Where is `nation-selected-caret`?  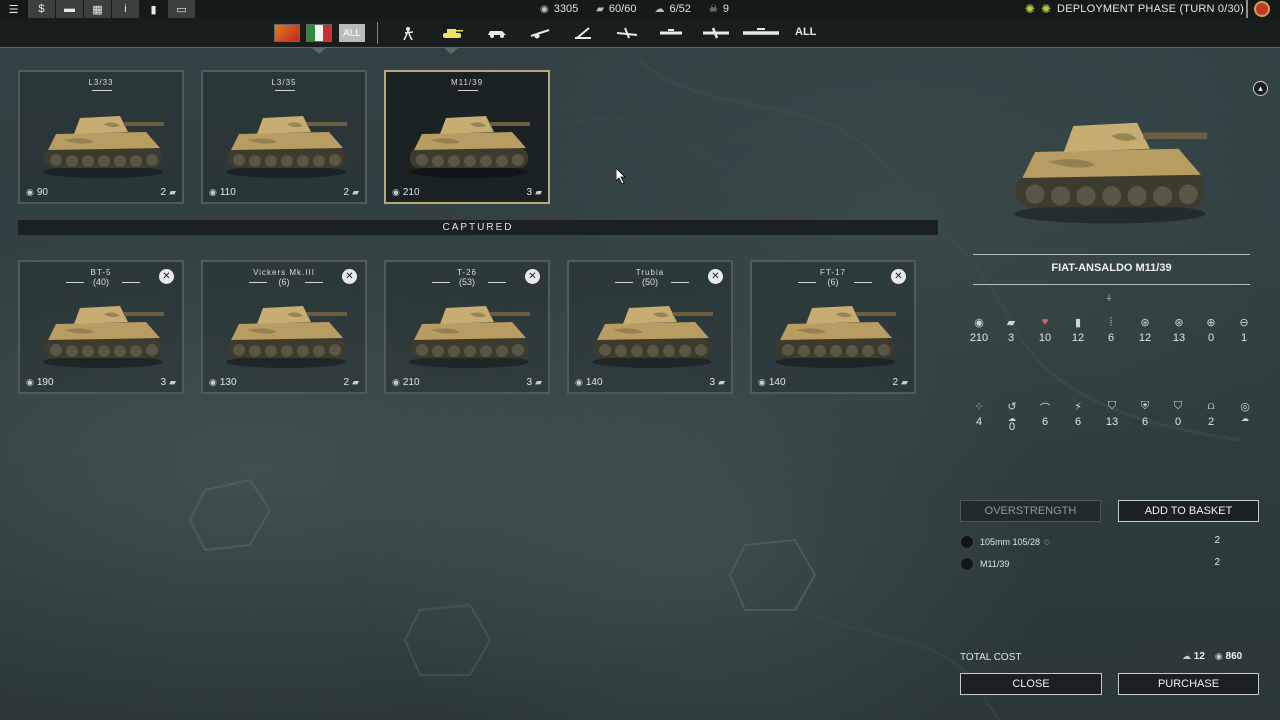 nation-selected-caret is located at coordinates (319, 51).